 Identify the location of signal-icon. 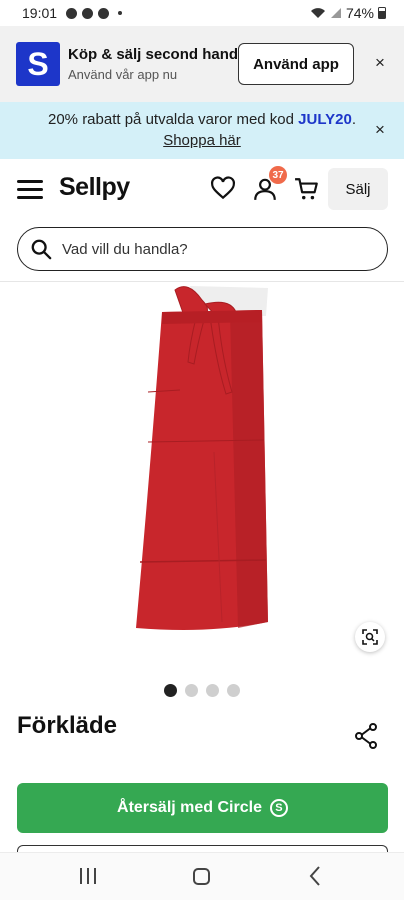
(335, 13).